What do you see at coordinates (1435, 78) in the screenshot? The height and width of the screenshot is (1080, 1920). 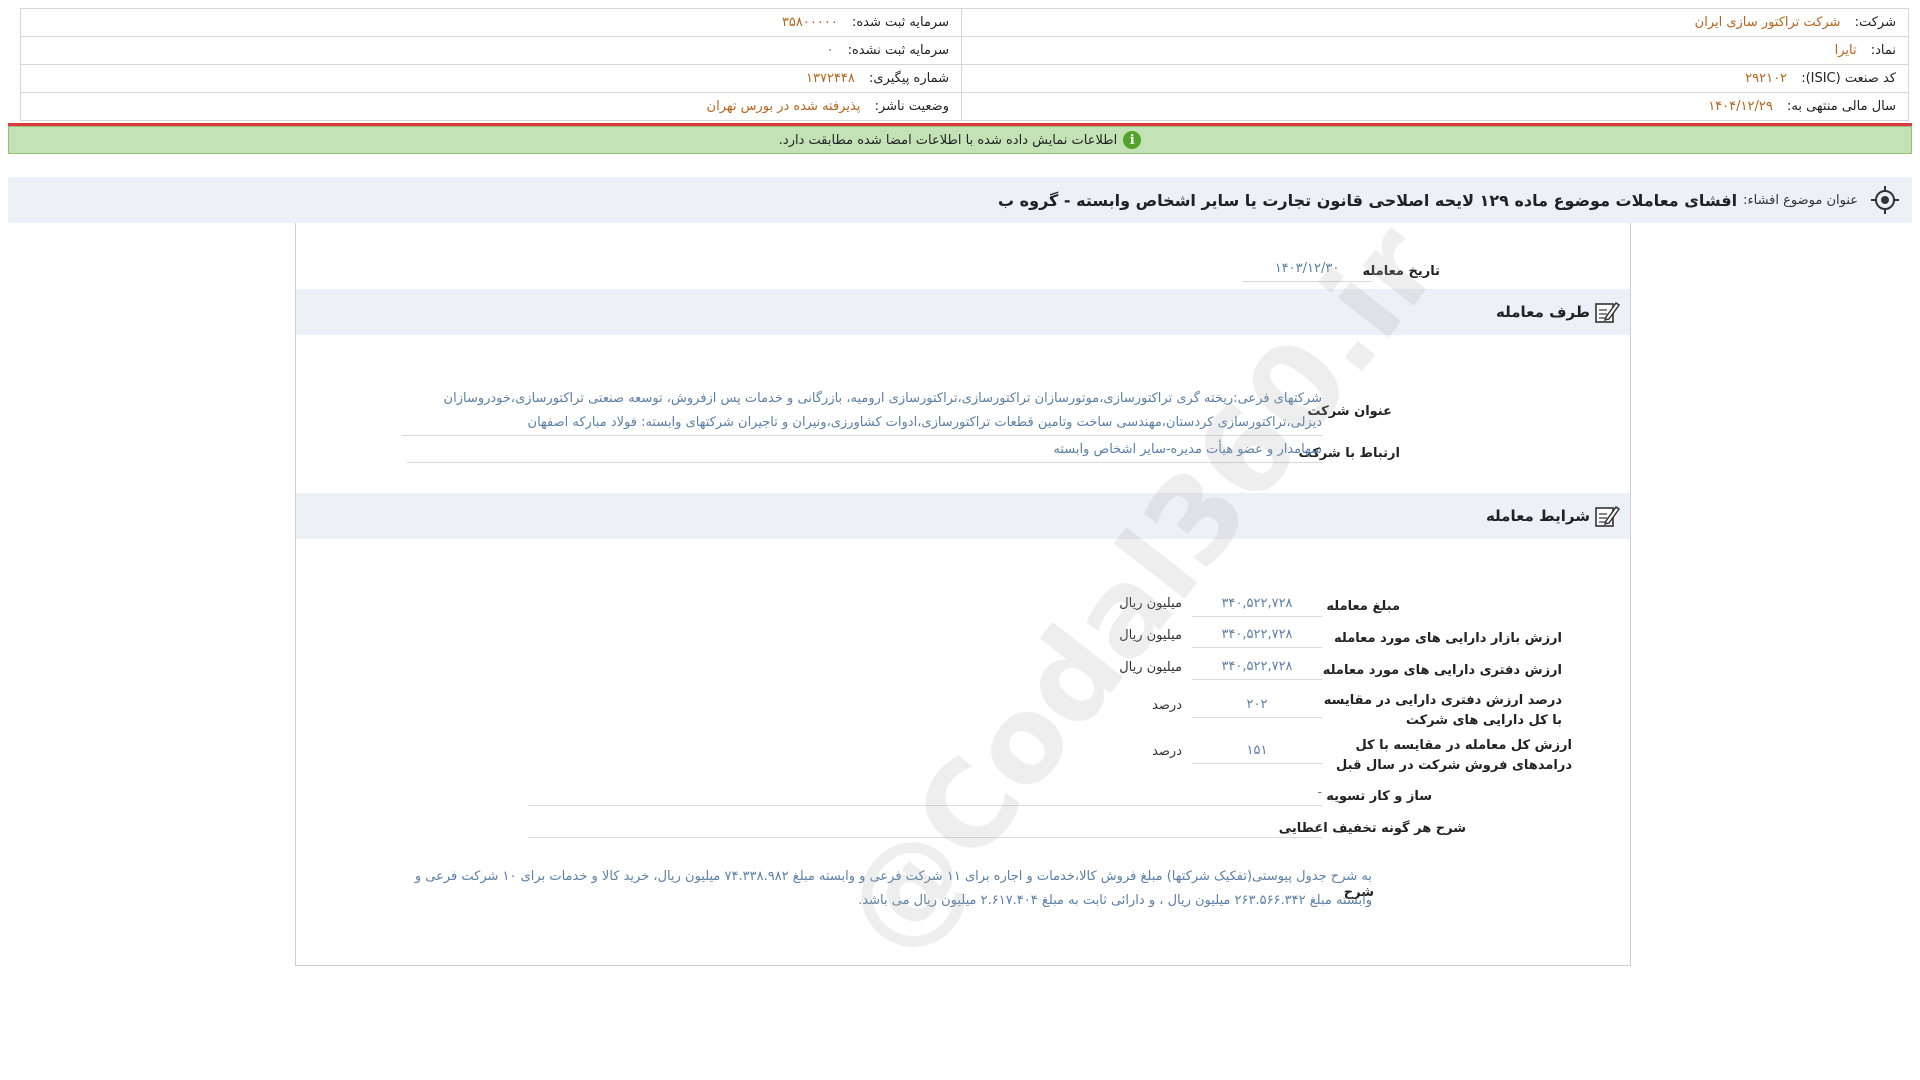 I see `isic-cell: کد صنعت (ISIC): ۲۹۲۱۰۲` at bounding box center [1435, 78].